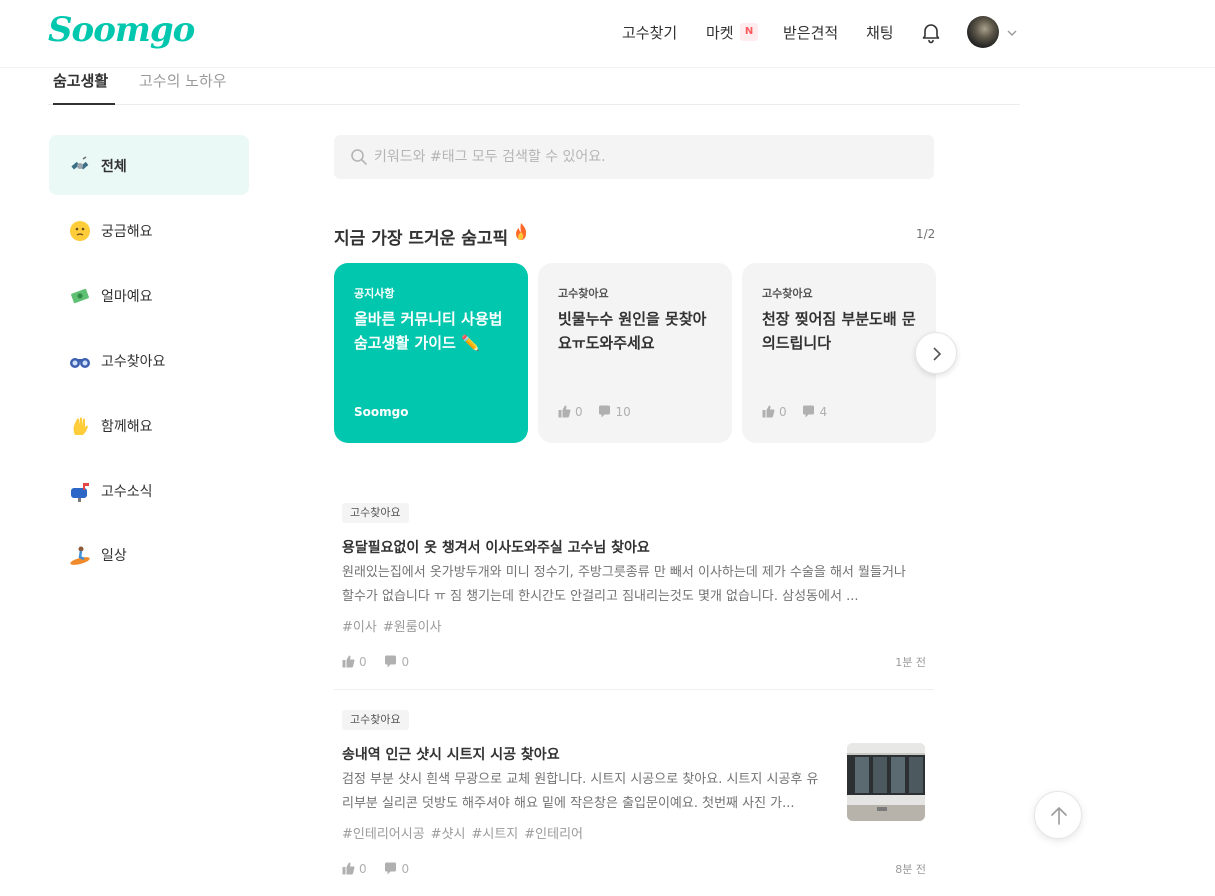  I want to click on sidebar-item-label: 얼마예요, so click(127, 297).